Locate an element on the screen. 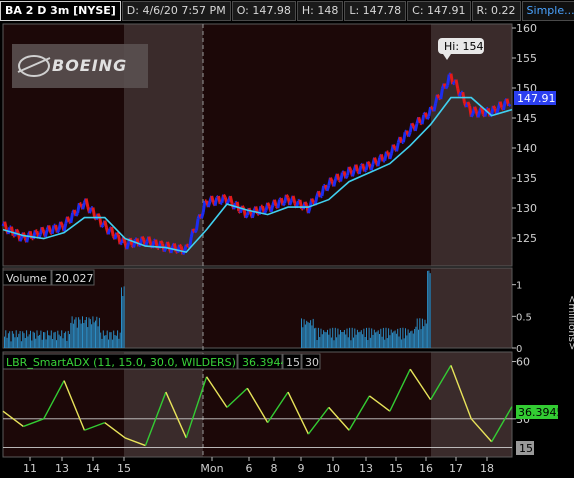  time-tick-label: 16 is located at coordinates (426, 468).